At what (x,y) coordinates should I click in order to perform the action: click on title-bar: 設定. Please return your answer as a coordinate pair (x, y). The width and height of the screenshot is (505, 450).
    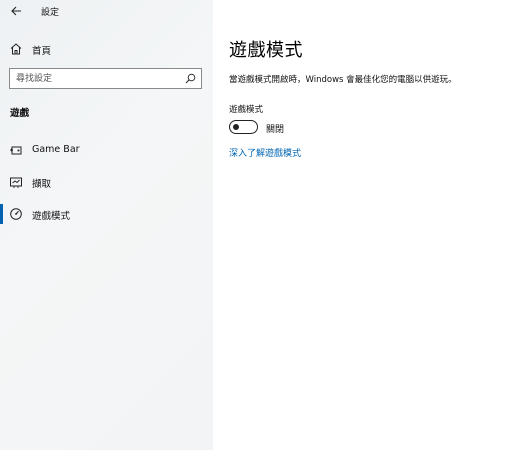
    Looking at the image, I should click on (106, 12).